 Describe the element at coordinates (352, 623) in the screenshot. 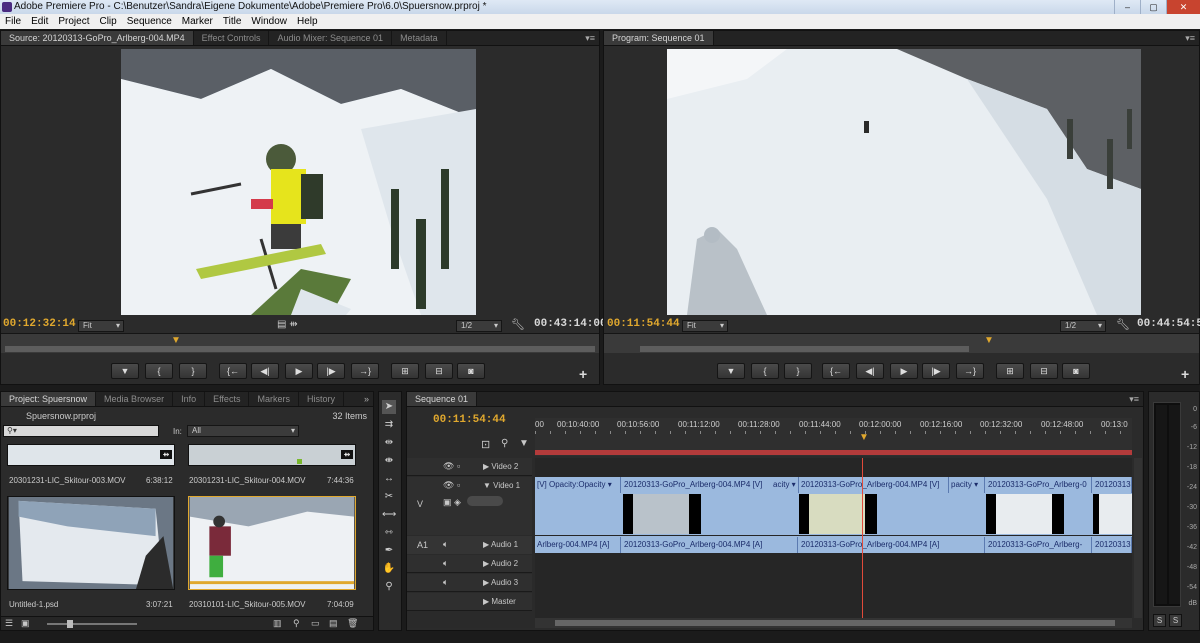

I see `trash-icon: 🗑︎` at that location.